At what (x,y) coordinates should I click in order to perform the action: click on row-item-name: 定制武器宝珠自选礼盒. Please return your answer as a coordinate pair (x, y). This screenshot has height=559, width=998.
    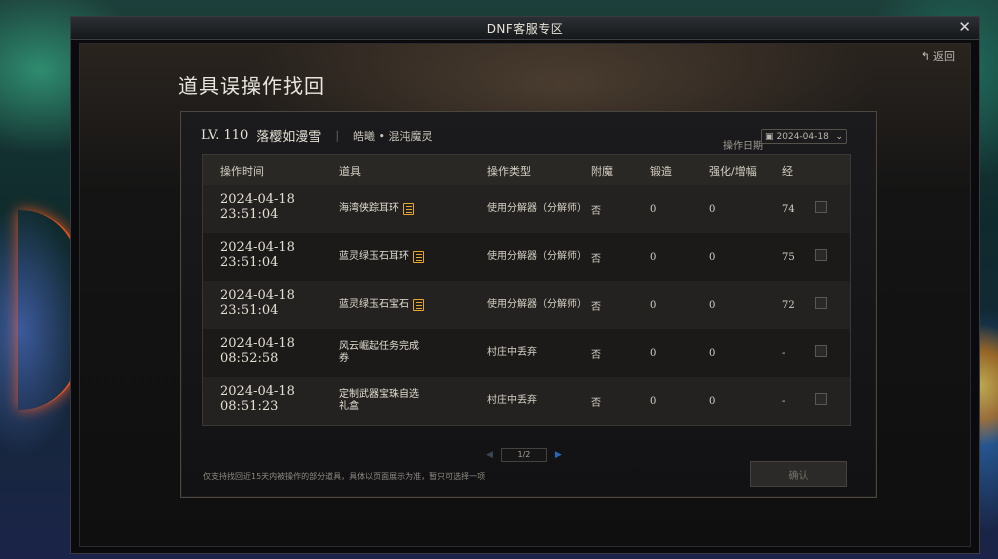
    Looking at the image, I should click on (379, 400).